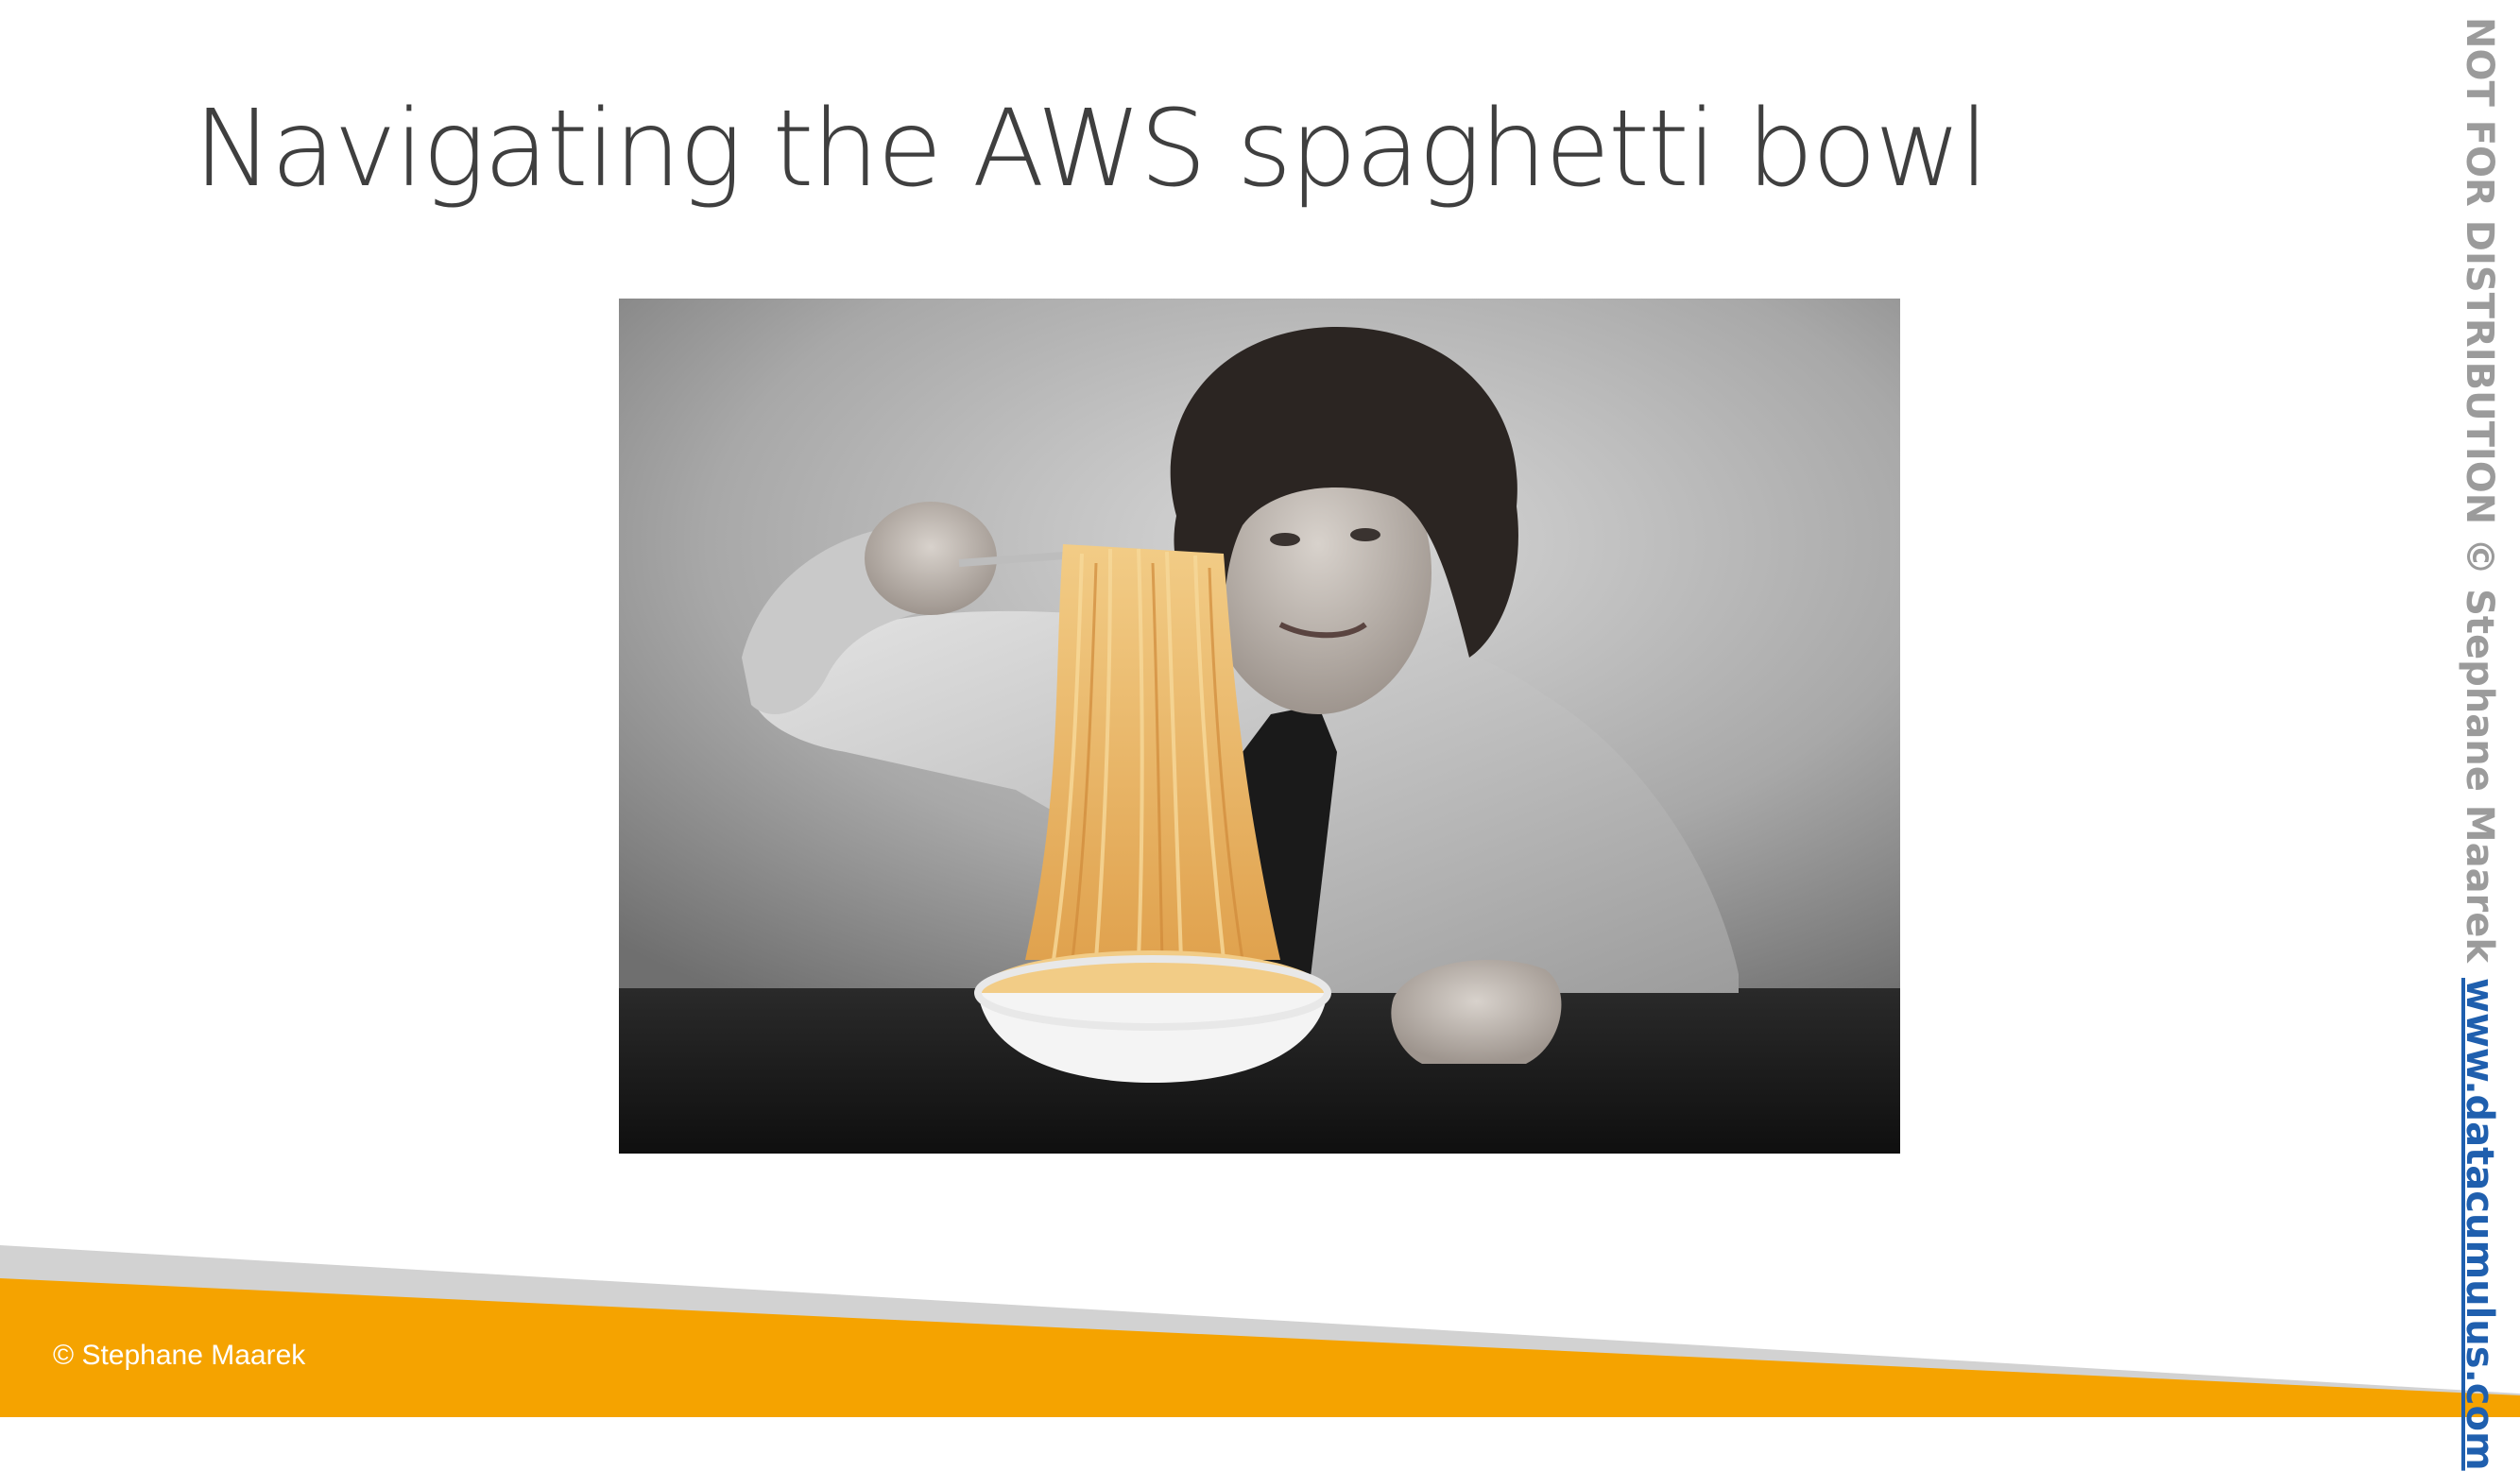  I want to click on footer-band, so click(1260, 1329).